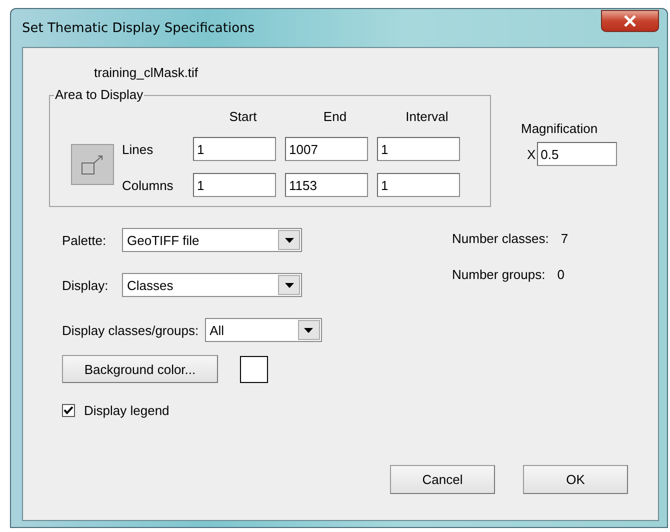 This screenshot has height=532, width=670. Describe the element at coordinates (86, 285) in the screenshot. I see `dropdown-label: Display:` at that location.